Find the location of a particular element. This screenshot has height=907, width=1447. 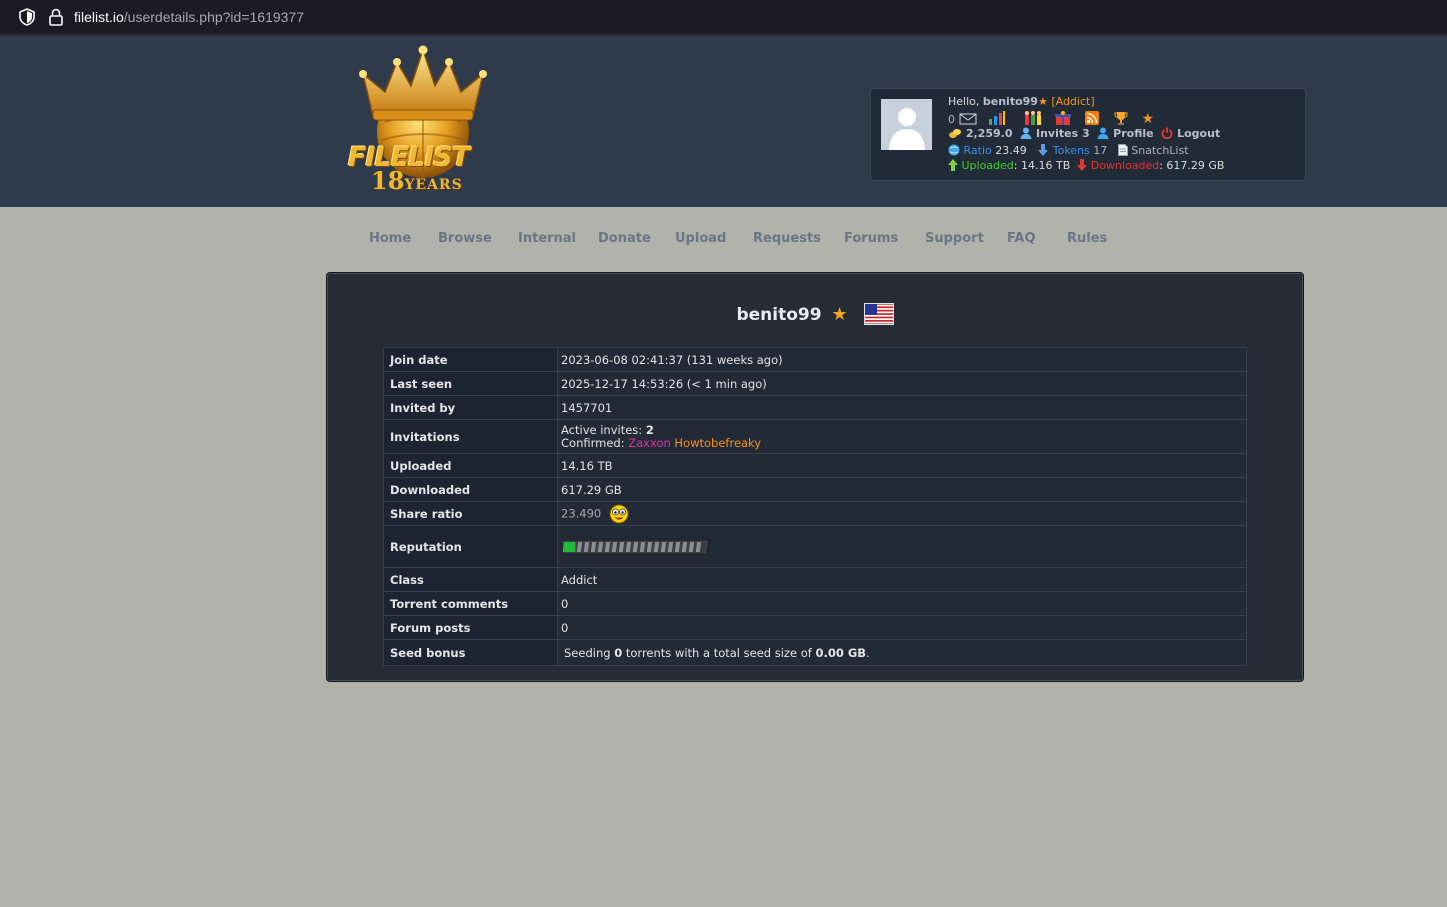

reputation-label: Reputation is located at coordinates (470, 546).